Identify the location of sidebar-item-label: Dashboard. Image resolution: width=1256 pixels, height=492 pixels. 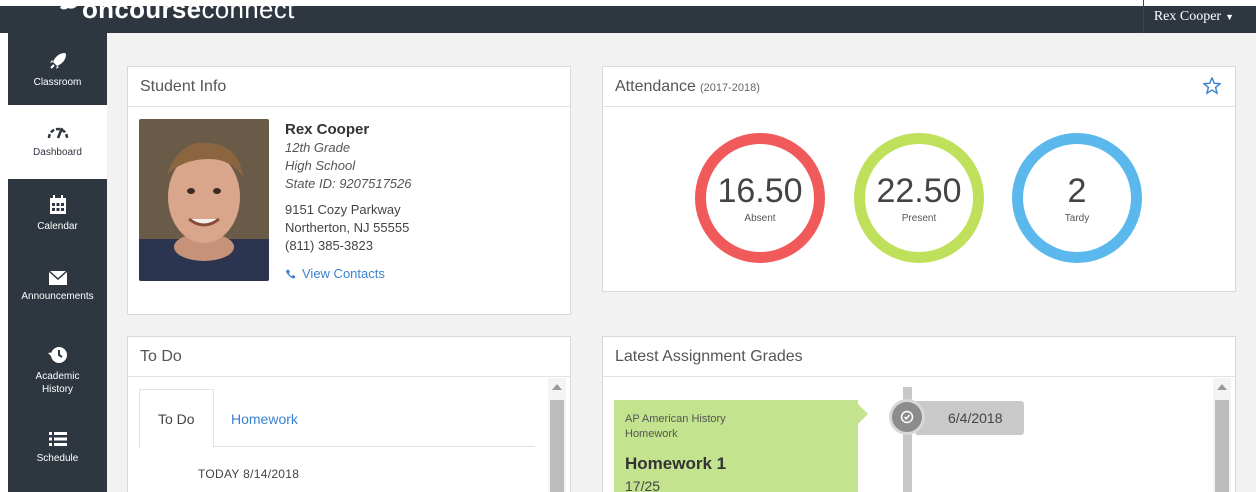
(57, 152).